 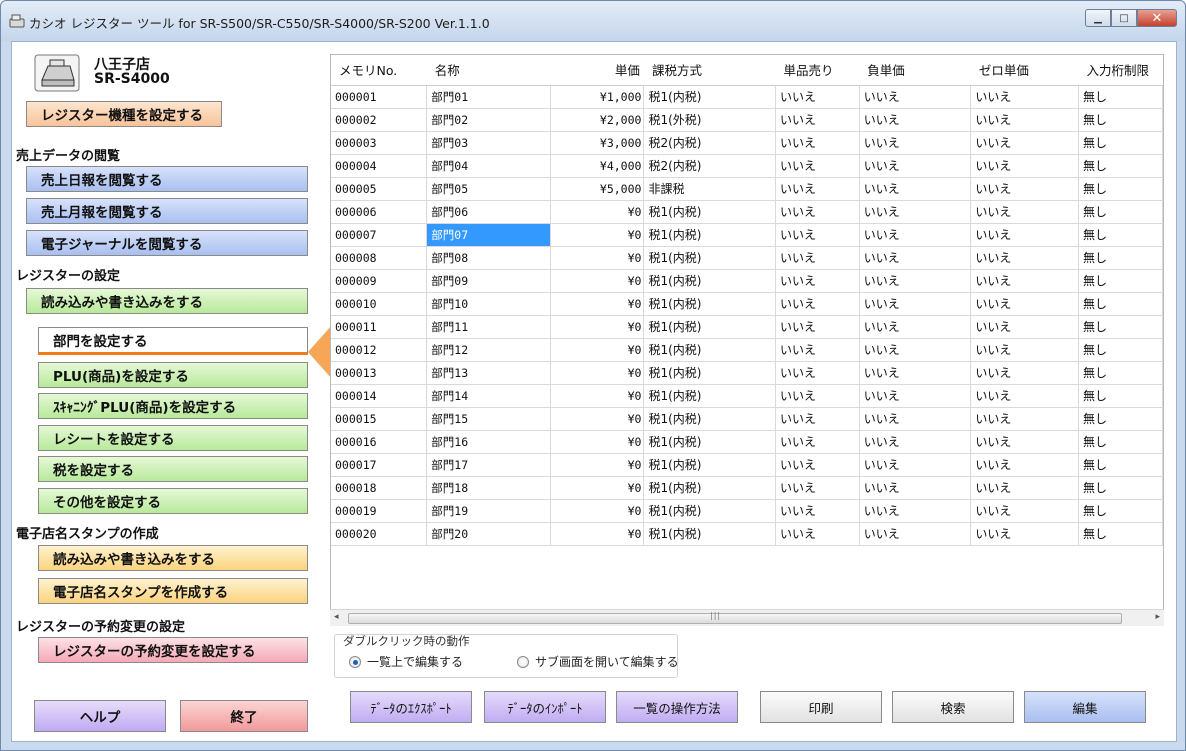 I want to click on table-cell: 000016, so click(x=379, y=442).